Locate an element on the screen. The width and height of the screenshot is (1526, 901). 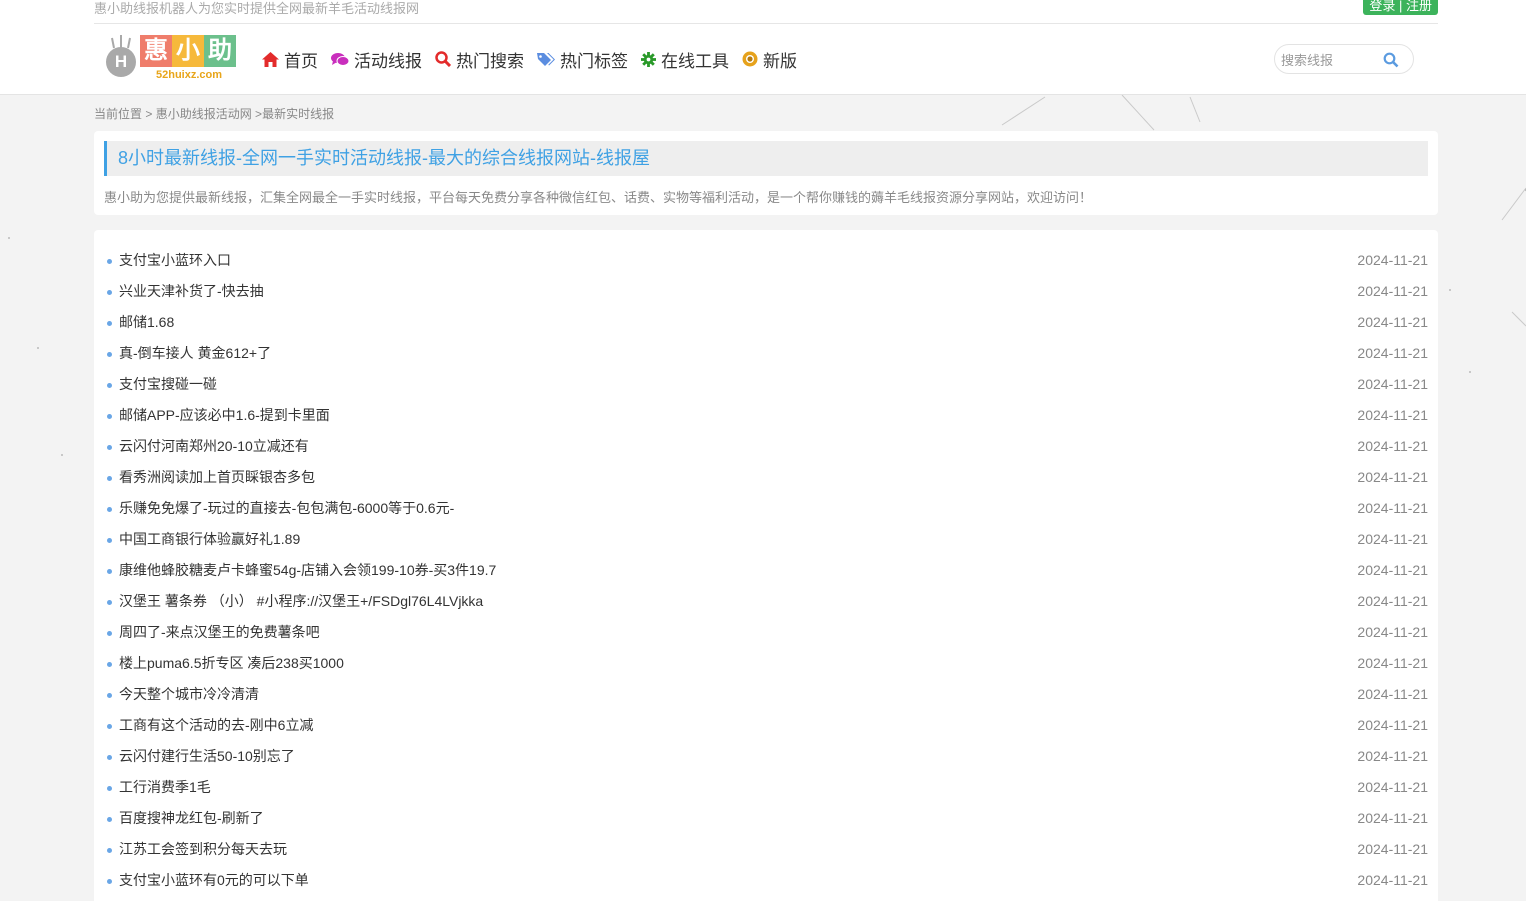
post-title-link: 邮储APP-应该必中1.6-提到卡里面 is located at coordinates (224, 415).